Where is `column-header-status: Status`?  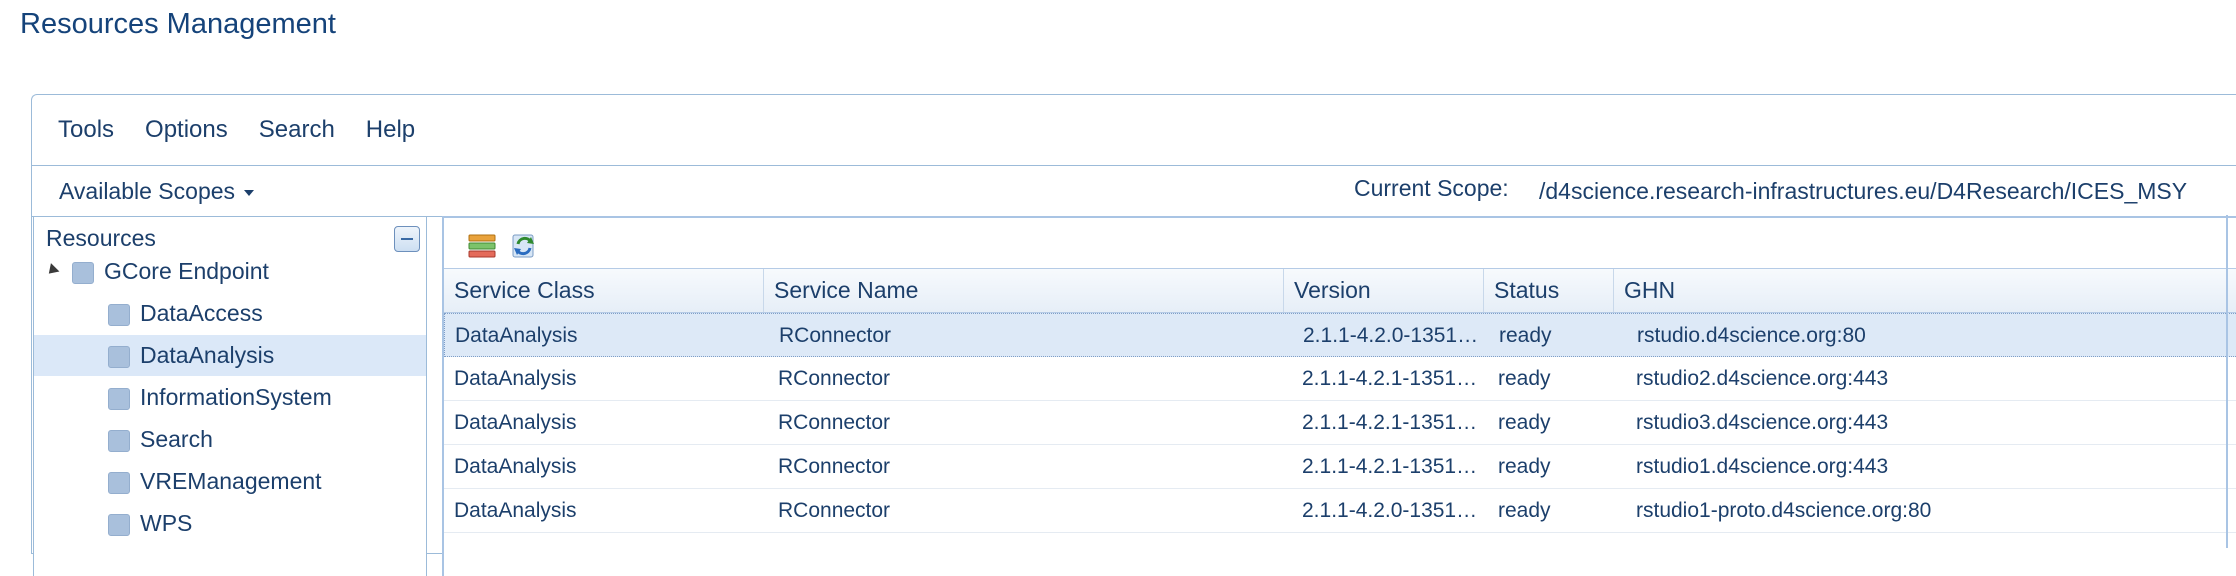 column-header-status: Status is located at coordinates (1549, 290).